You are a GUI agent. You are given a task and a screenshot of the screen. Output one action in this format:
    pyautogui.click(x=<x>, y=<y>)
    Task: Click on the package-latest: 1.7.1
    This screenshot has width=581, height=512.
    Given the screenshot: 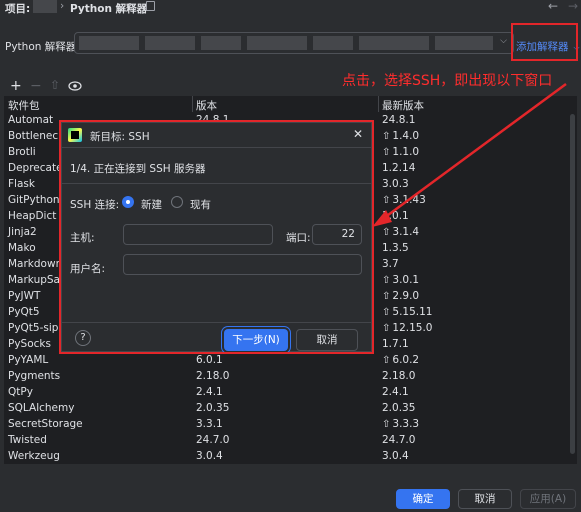 What is the action you would take?
    pyautogui.click(x=395, y=344)
    